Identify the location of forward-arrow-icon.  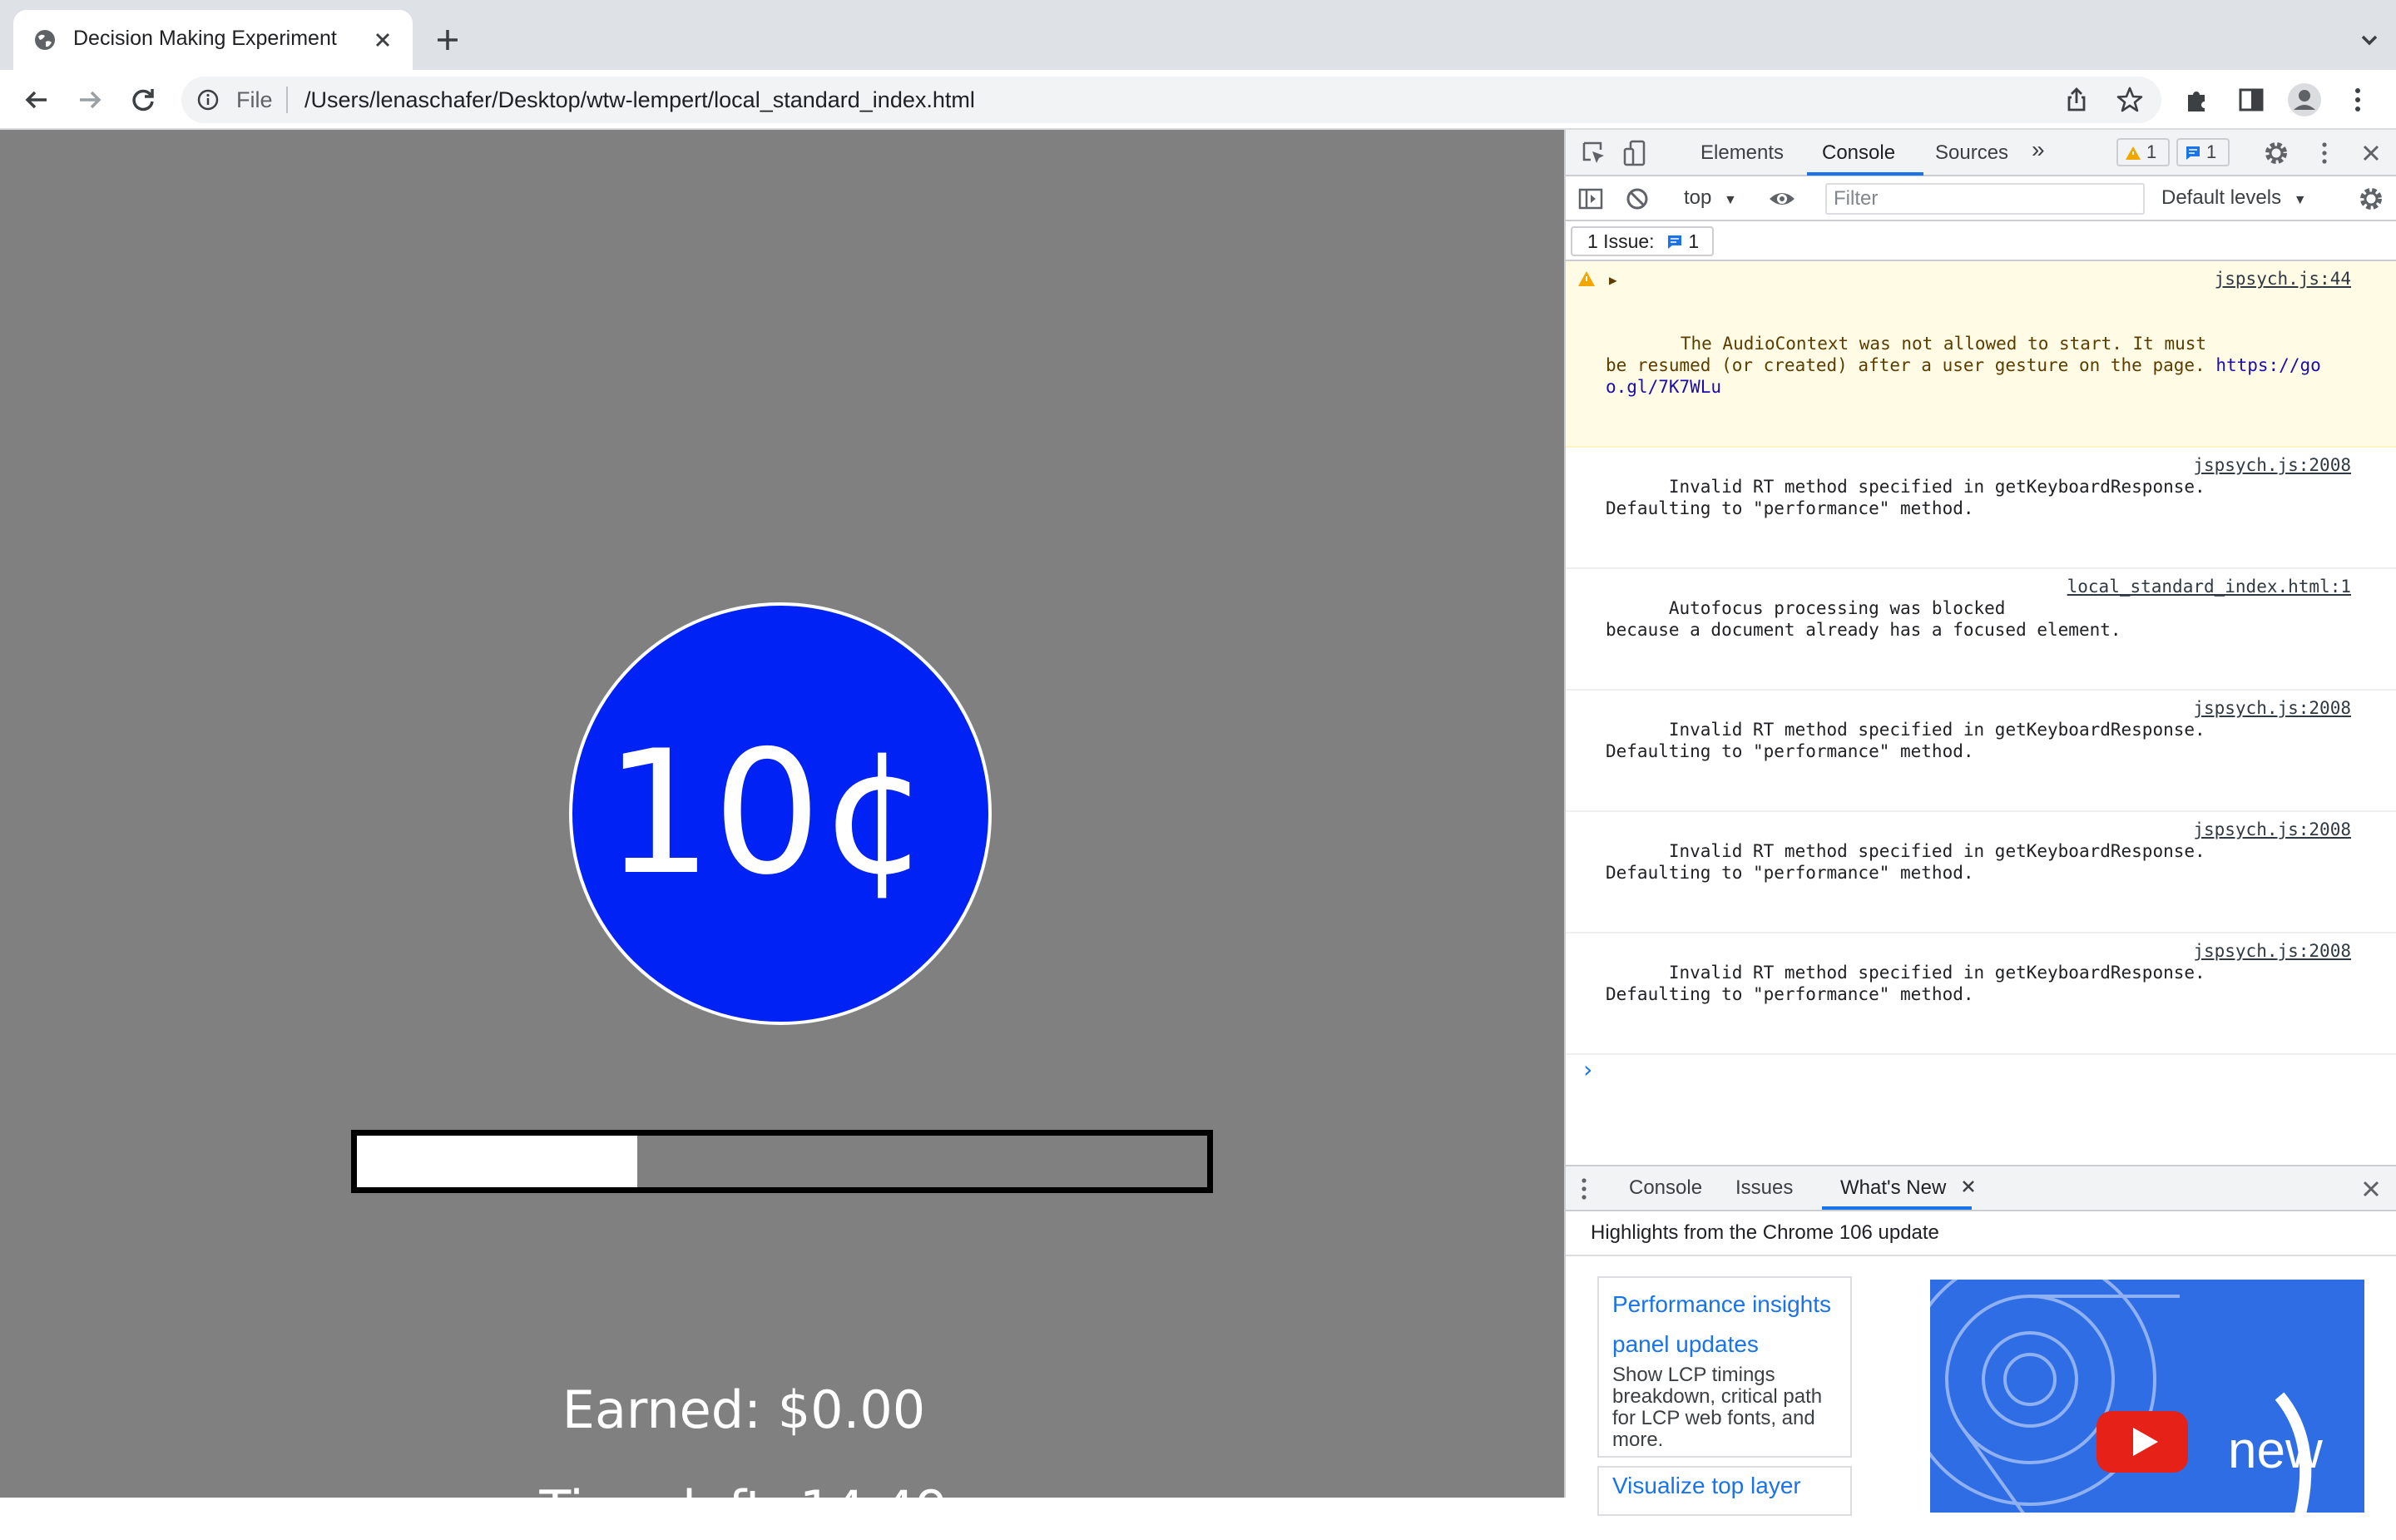
(90, 100).